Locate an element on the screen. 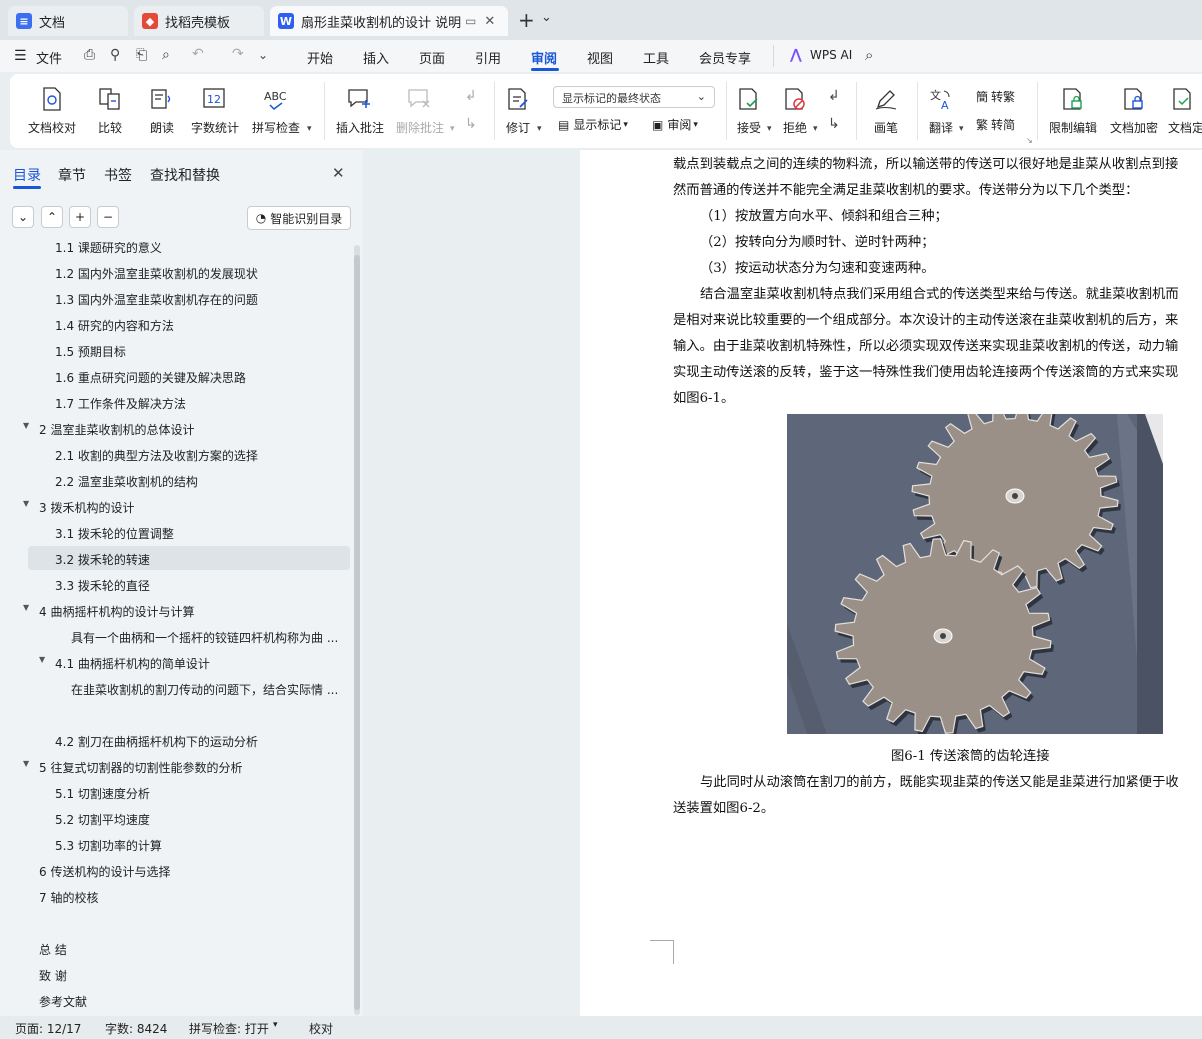 Image resolution: width=1202 pixels, height=1039 pixels. menu-insert: 插入 is located at coordinates (376, 57).